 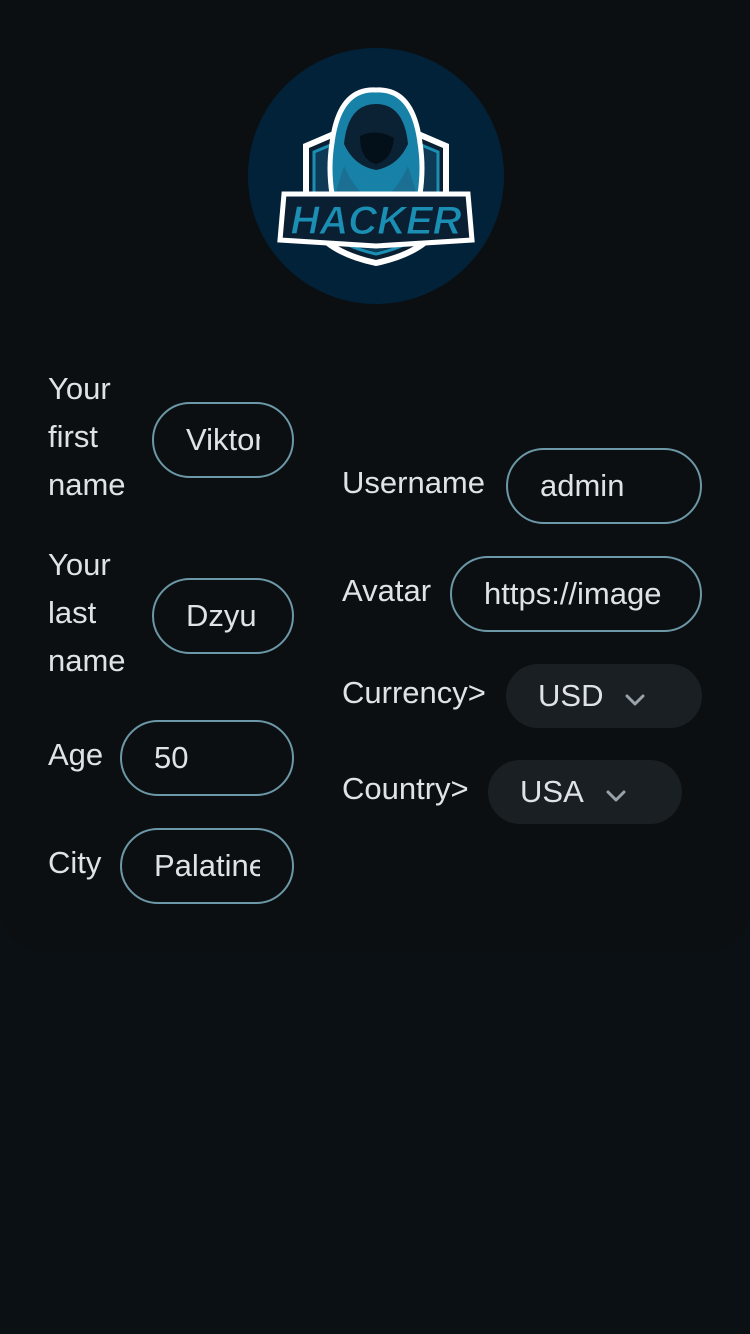 I want to click on first-name-input, so click(x=223, y=440).